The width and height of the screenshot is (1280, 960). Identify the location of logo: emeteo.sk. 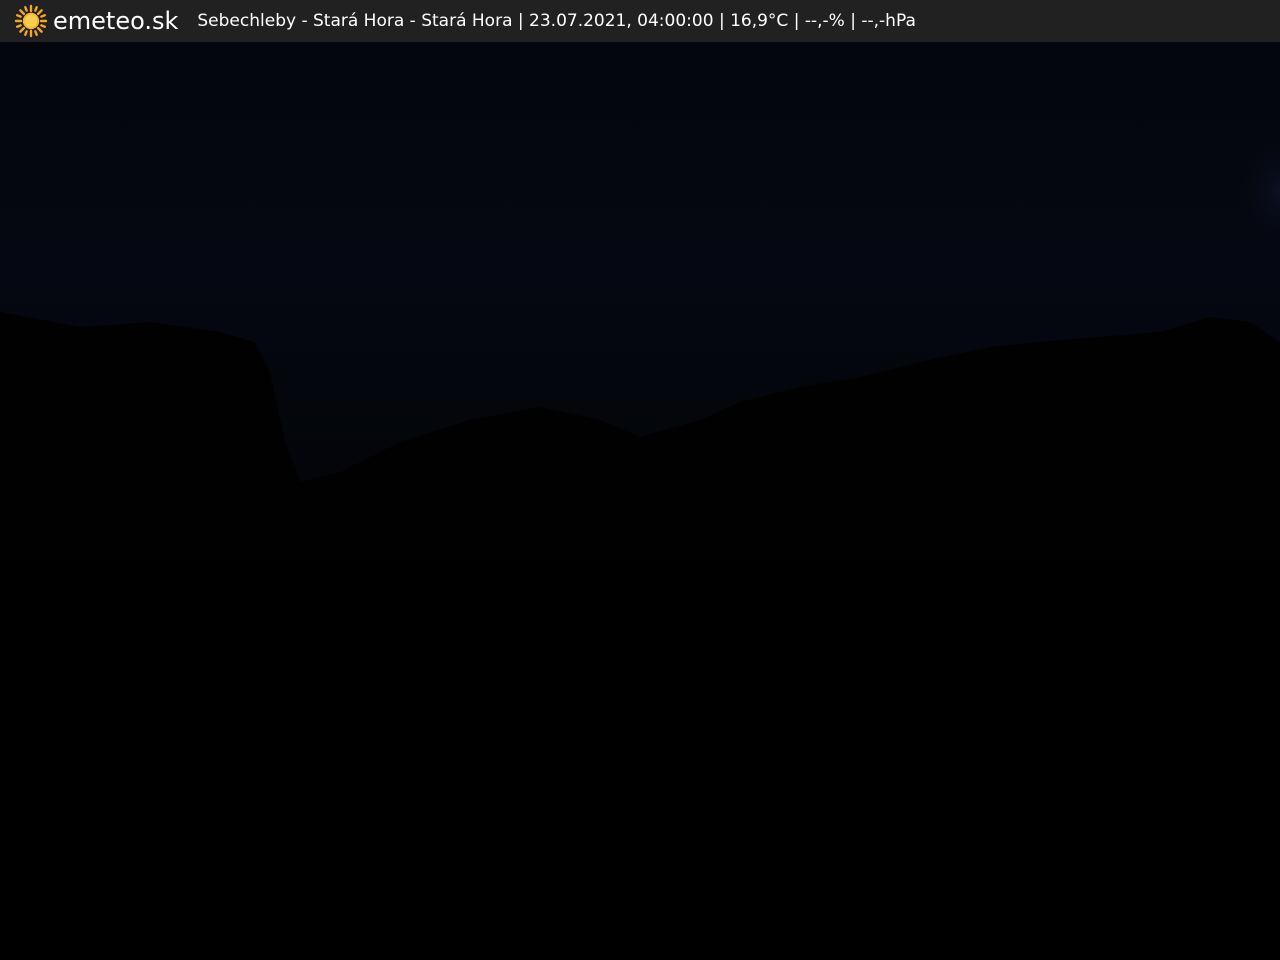
(96, 21).